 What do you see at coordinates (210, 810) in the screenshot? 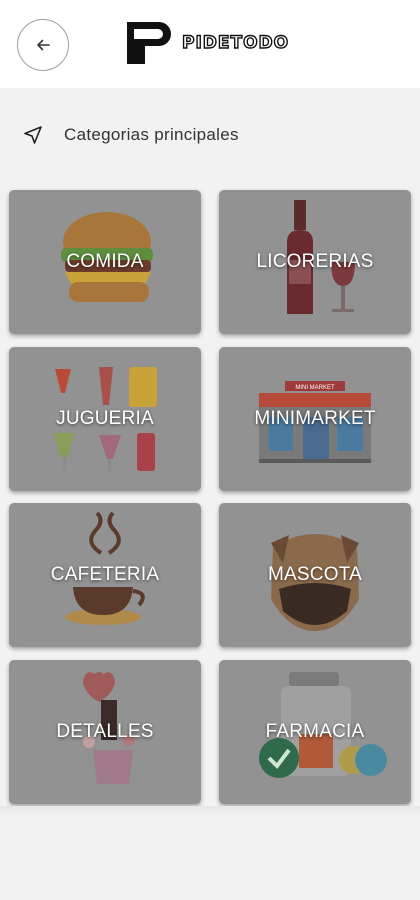
I see `list-bottom-edge` at bounding box center [210, 810].